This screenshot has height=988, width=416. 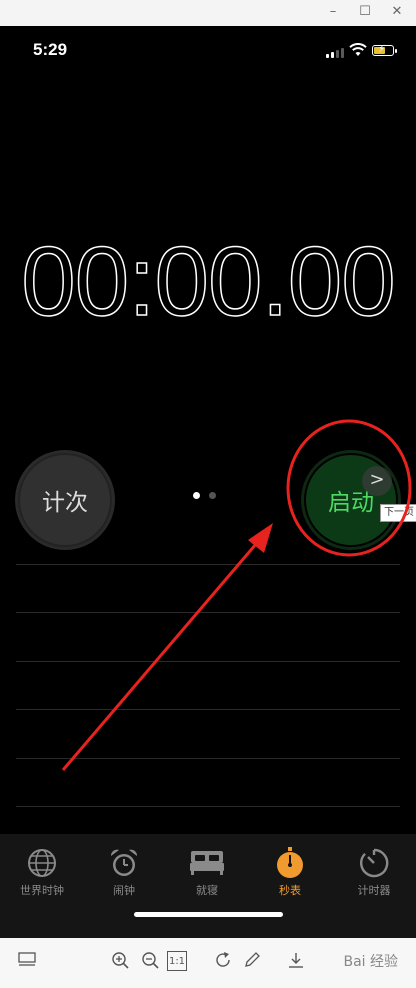 What do you see at coordinates (120, 960) in the screenshot?
I see `zoom-in-icon` at bounding box center [120, 960].